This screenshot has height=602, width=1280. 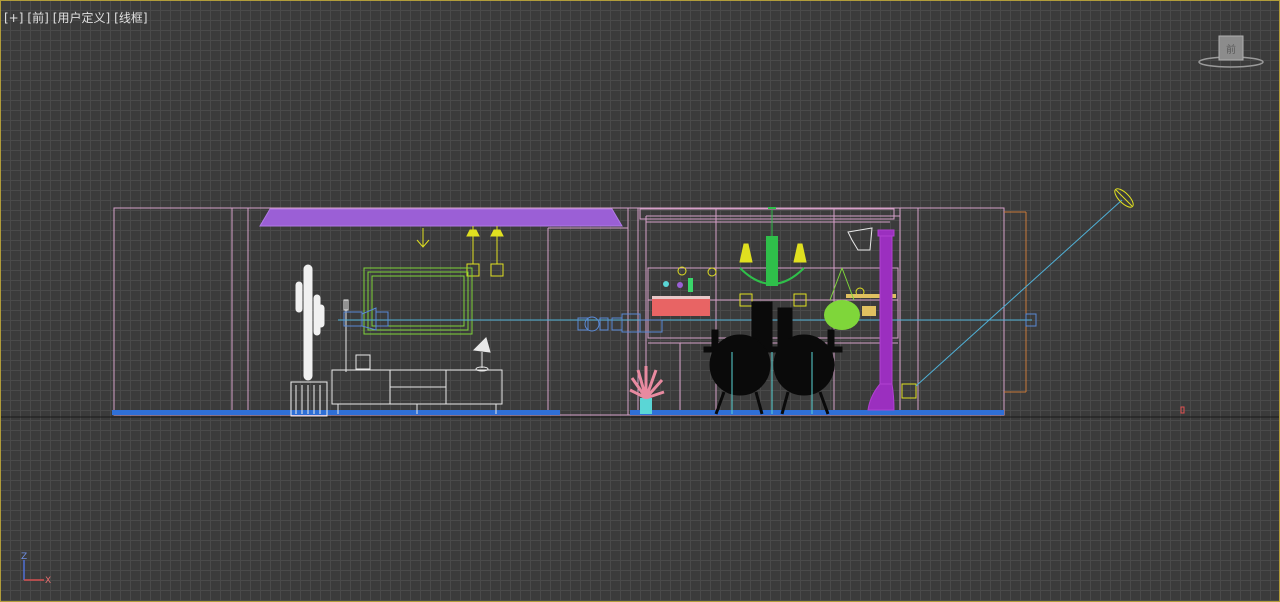 I want to click on camera-object-left, so click(x=366, y=319).